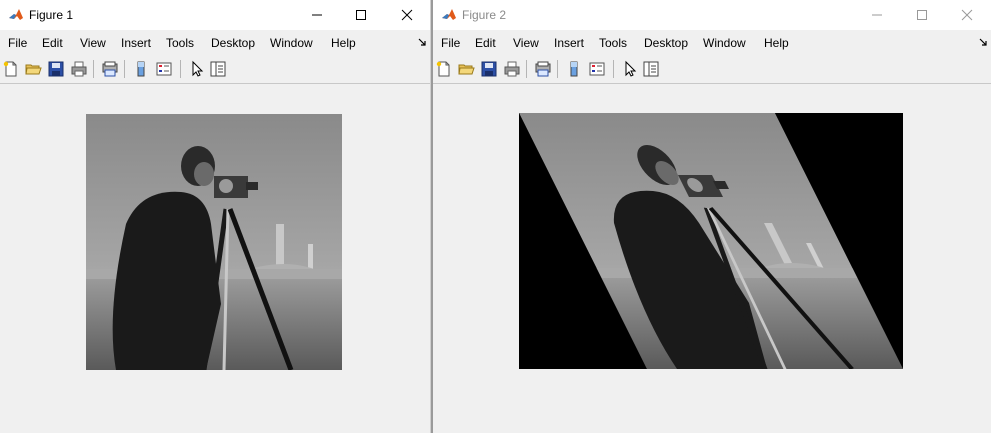  What do you see at coordinates (51, 15) in the screenshot?
I see `window-title: Figure 1` at bounding box center [51, 15].